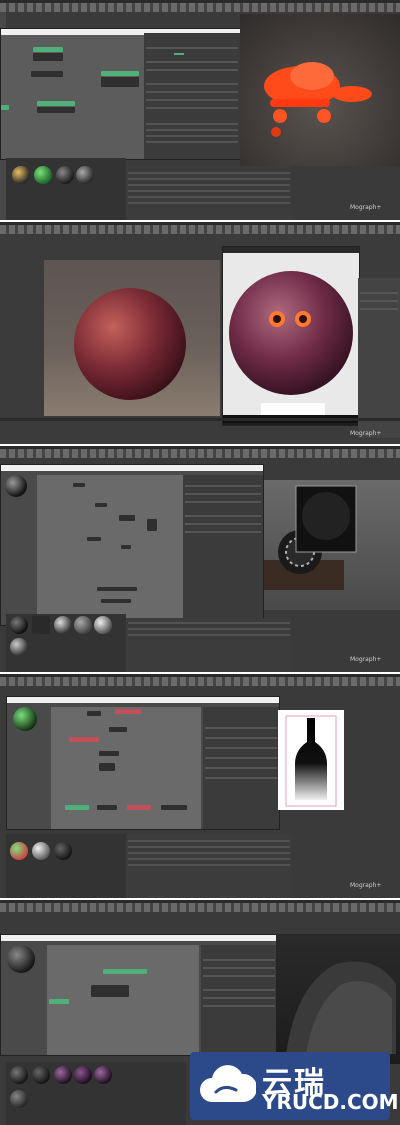 The image size is (400, 1125). Describe the element at coordinates (200, 419) in the screenshot. I see `timeline` at that location.